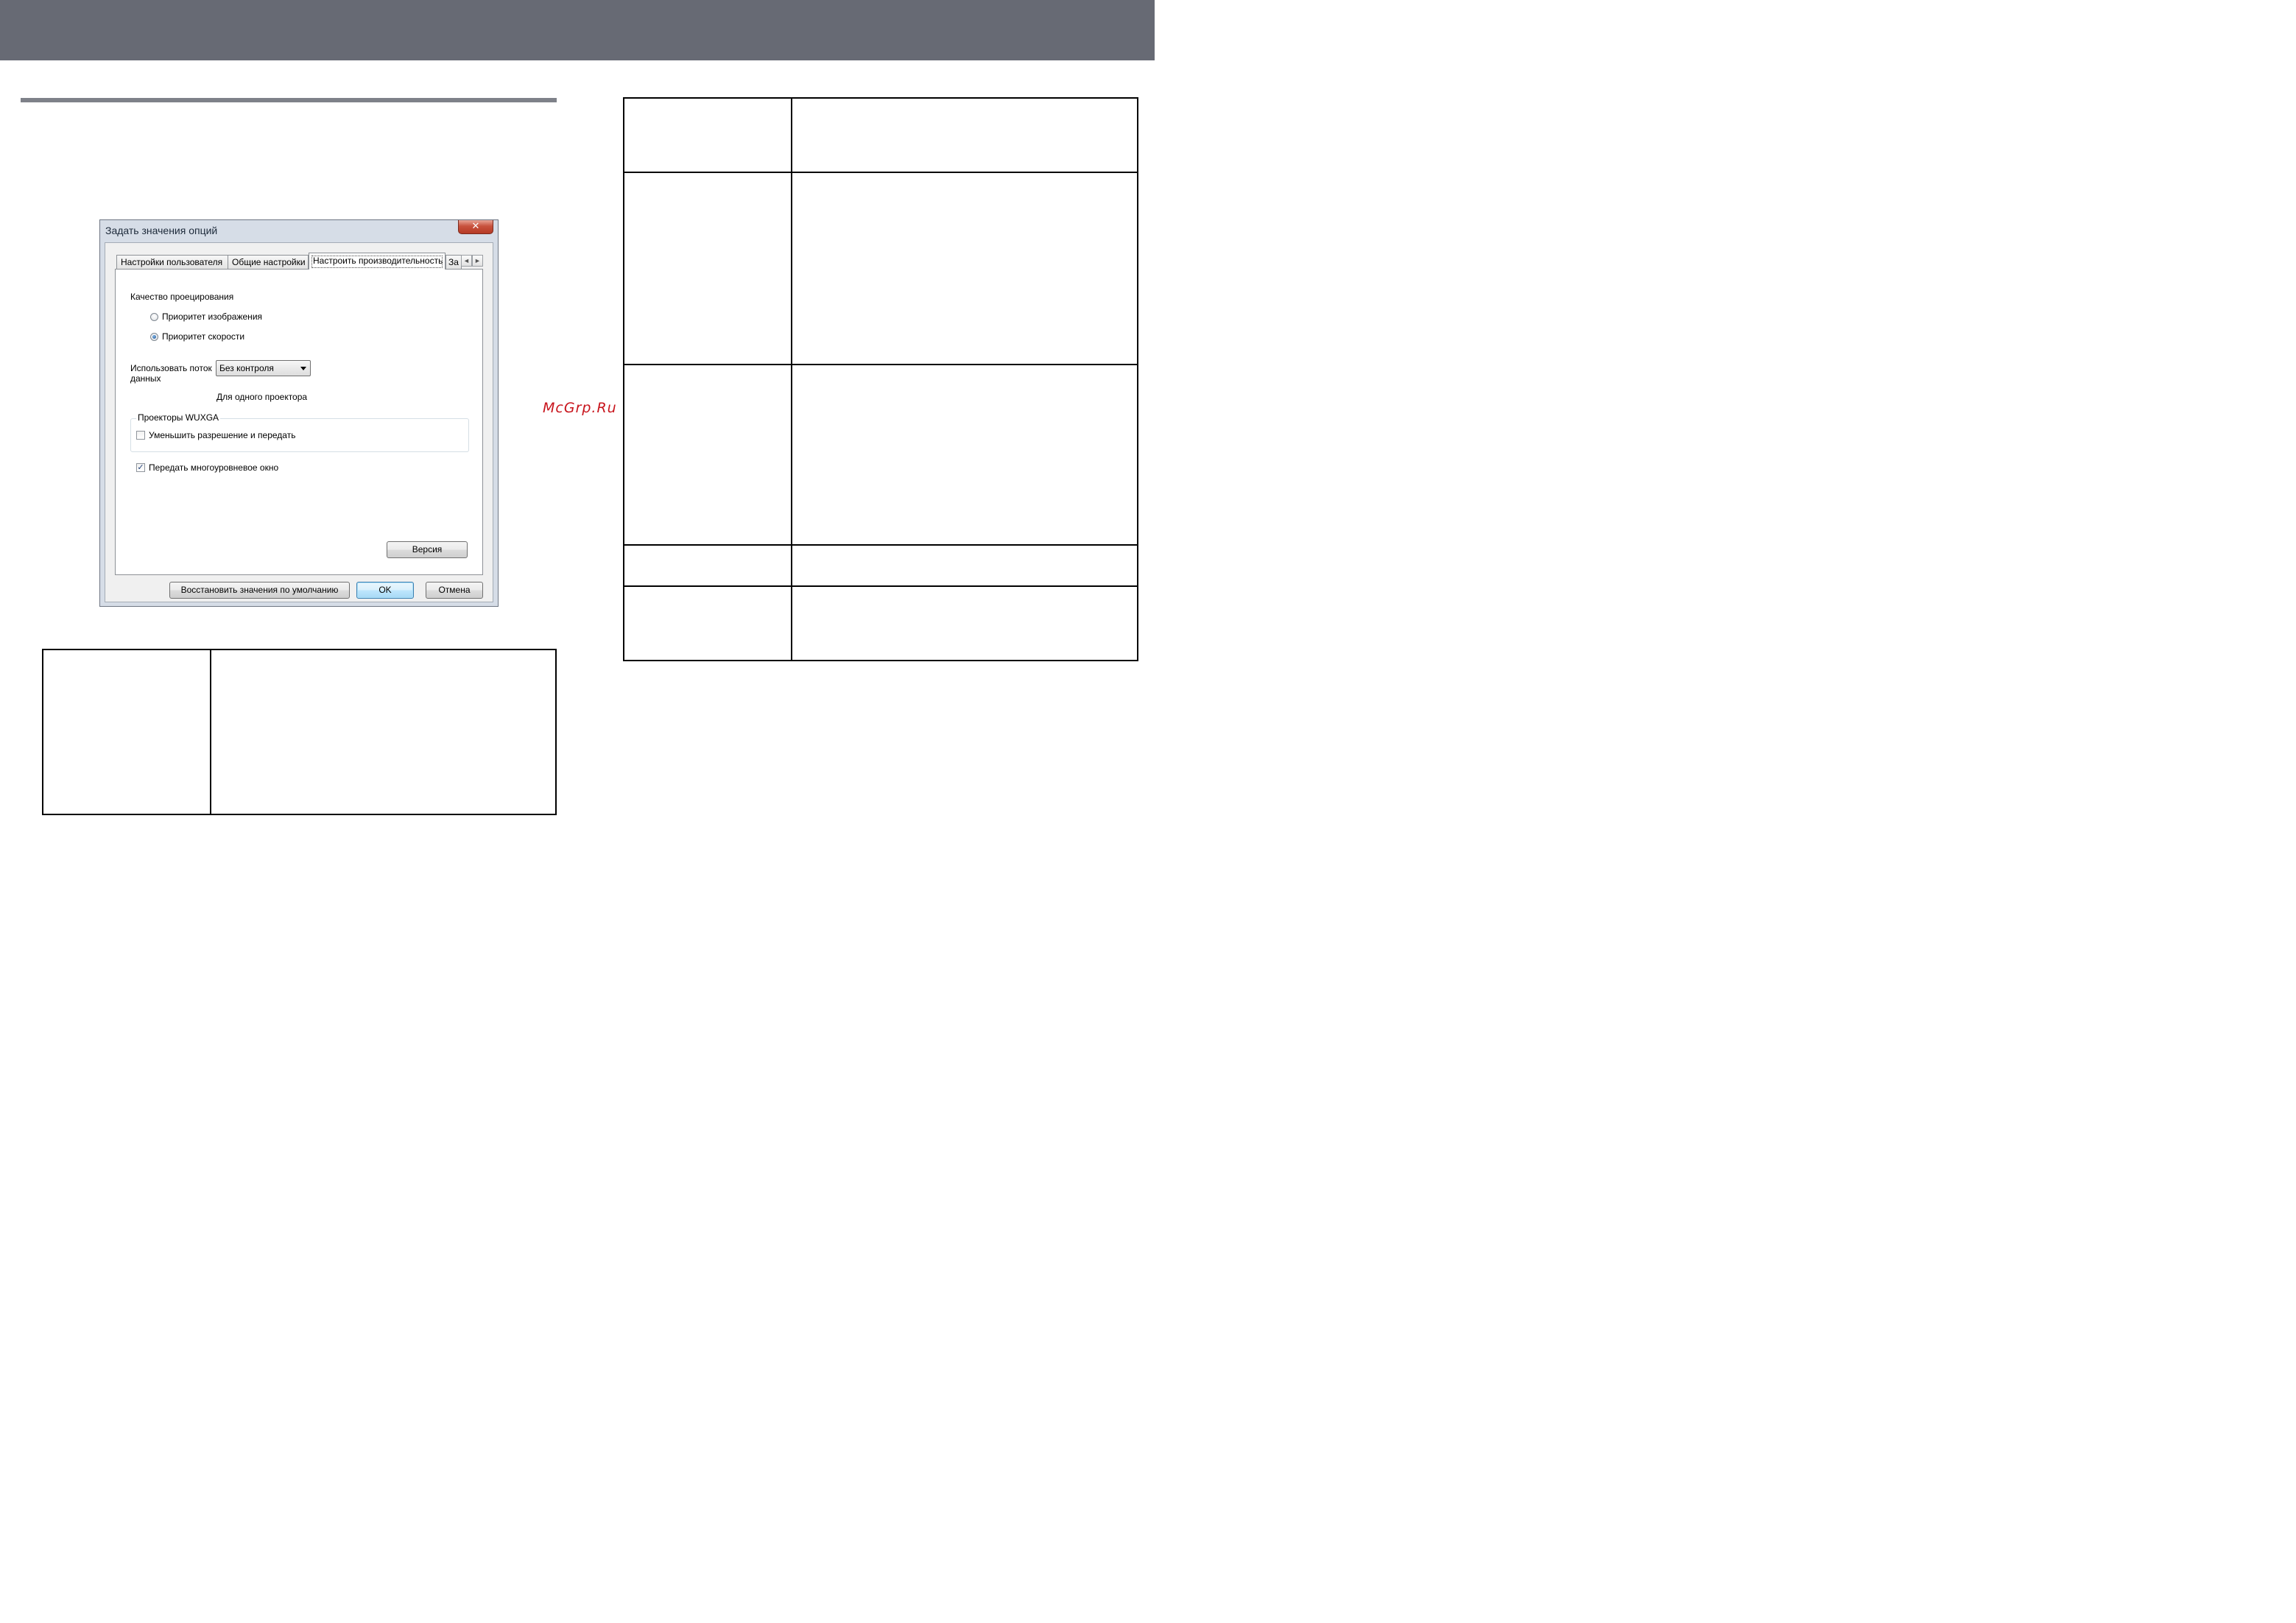 The image size is (2296, 1623). I want to click on layered-window-checkbox: ✓, so click(140, 467).